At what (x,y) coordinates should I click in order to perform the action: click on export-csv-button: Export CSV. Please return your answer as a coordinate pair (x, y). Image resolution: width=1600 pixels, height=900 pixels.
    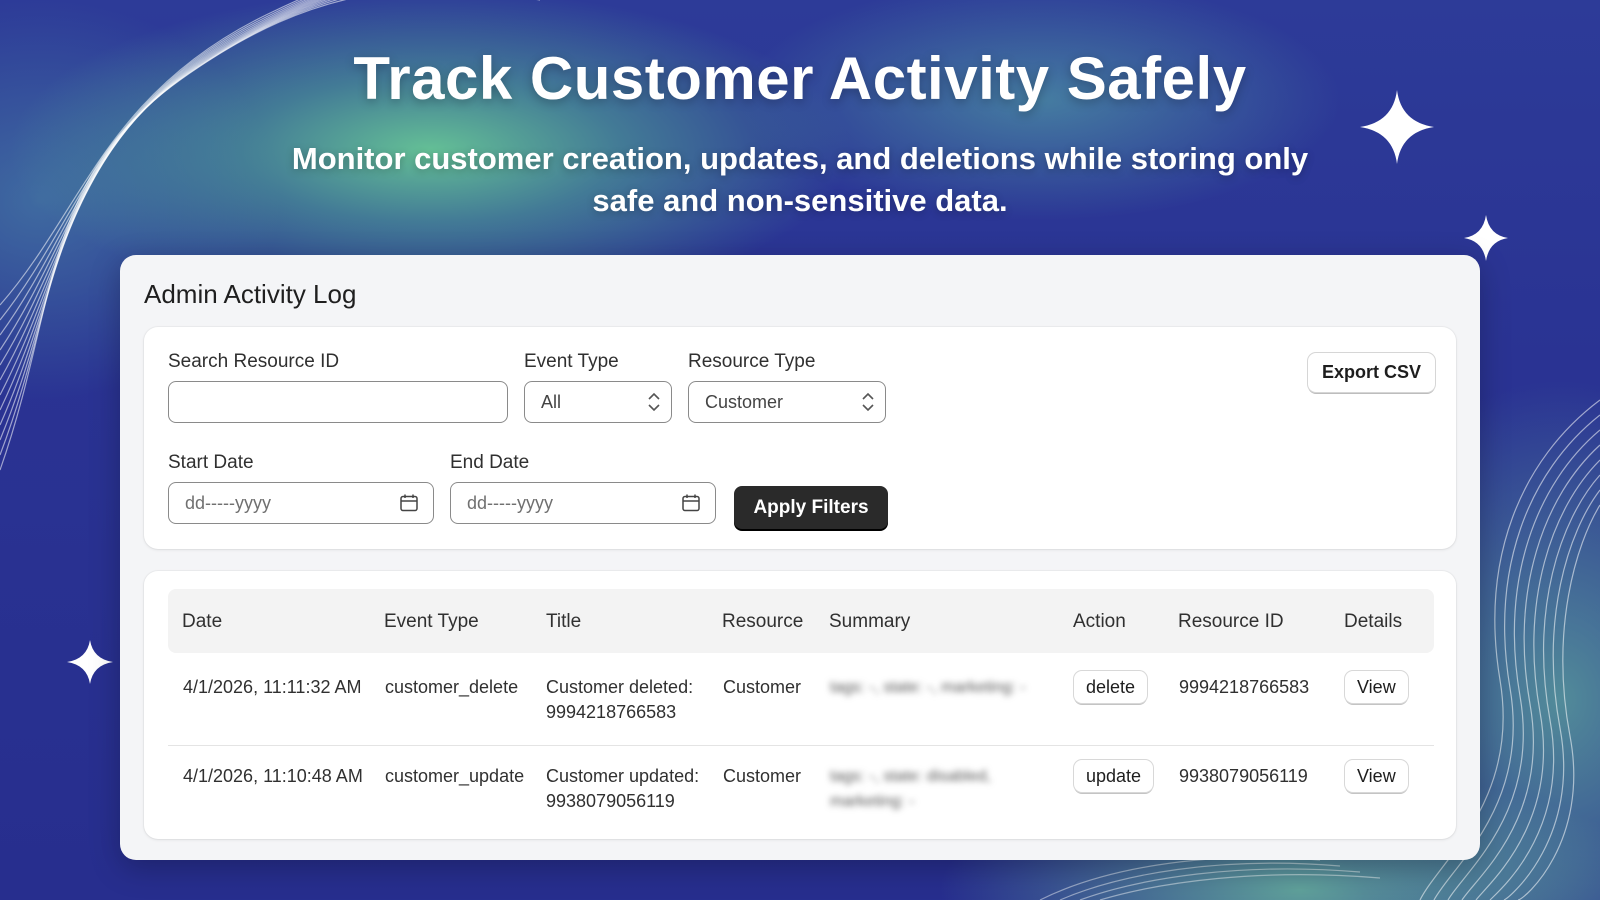
    Looking at the image, I should click on (1371, 372).